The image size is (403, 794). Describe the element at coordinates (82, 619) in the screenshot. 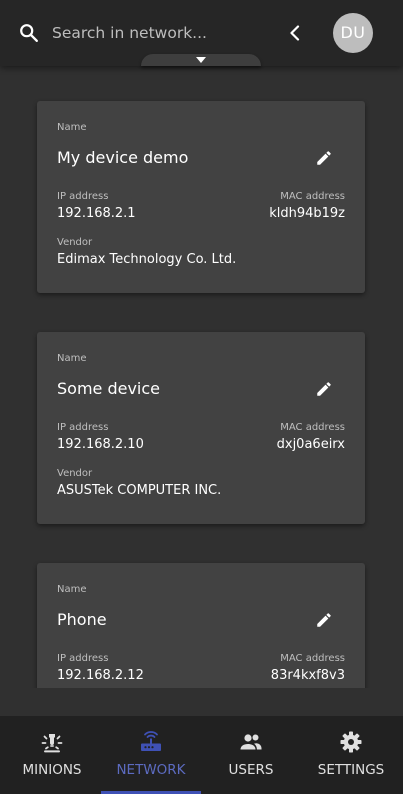

I see `device-name: Phone` at that location.